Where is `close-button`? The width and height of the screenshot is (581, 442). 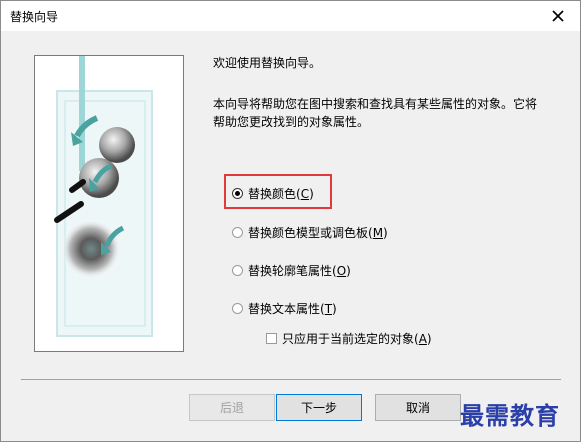 close-button is located at coordinates (558, 16).